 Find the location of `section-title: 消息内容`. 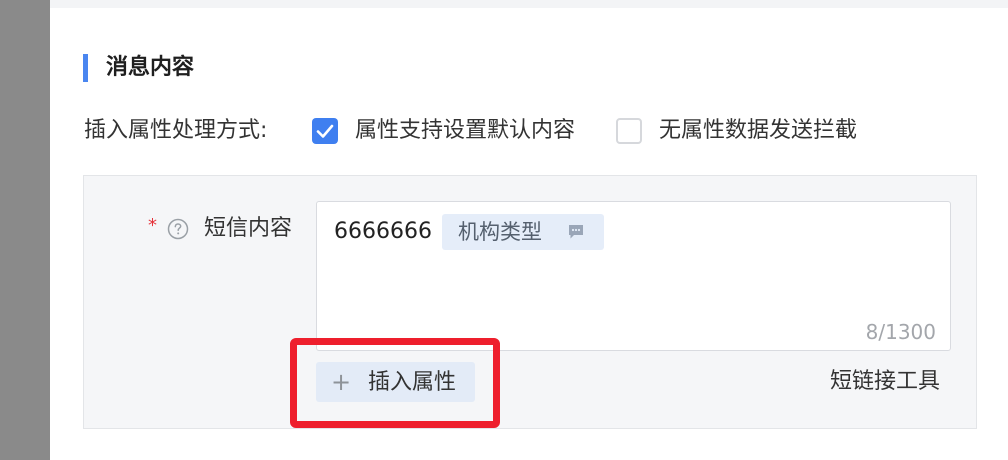

section-title: 消息内容 is located at coordinates (150, 67).